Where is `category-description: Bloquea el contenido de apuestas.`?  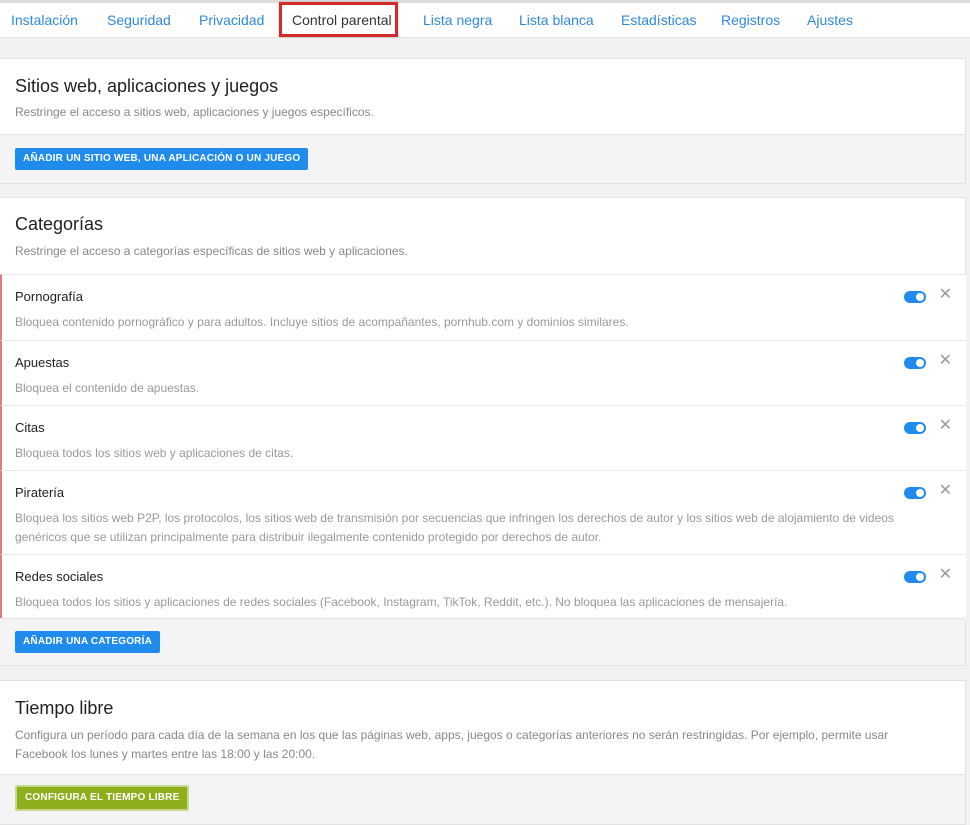 category-description: Bloquea el contenido de apuestas. is located at coordinates (107, 388).